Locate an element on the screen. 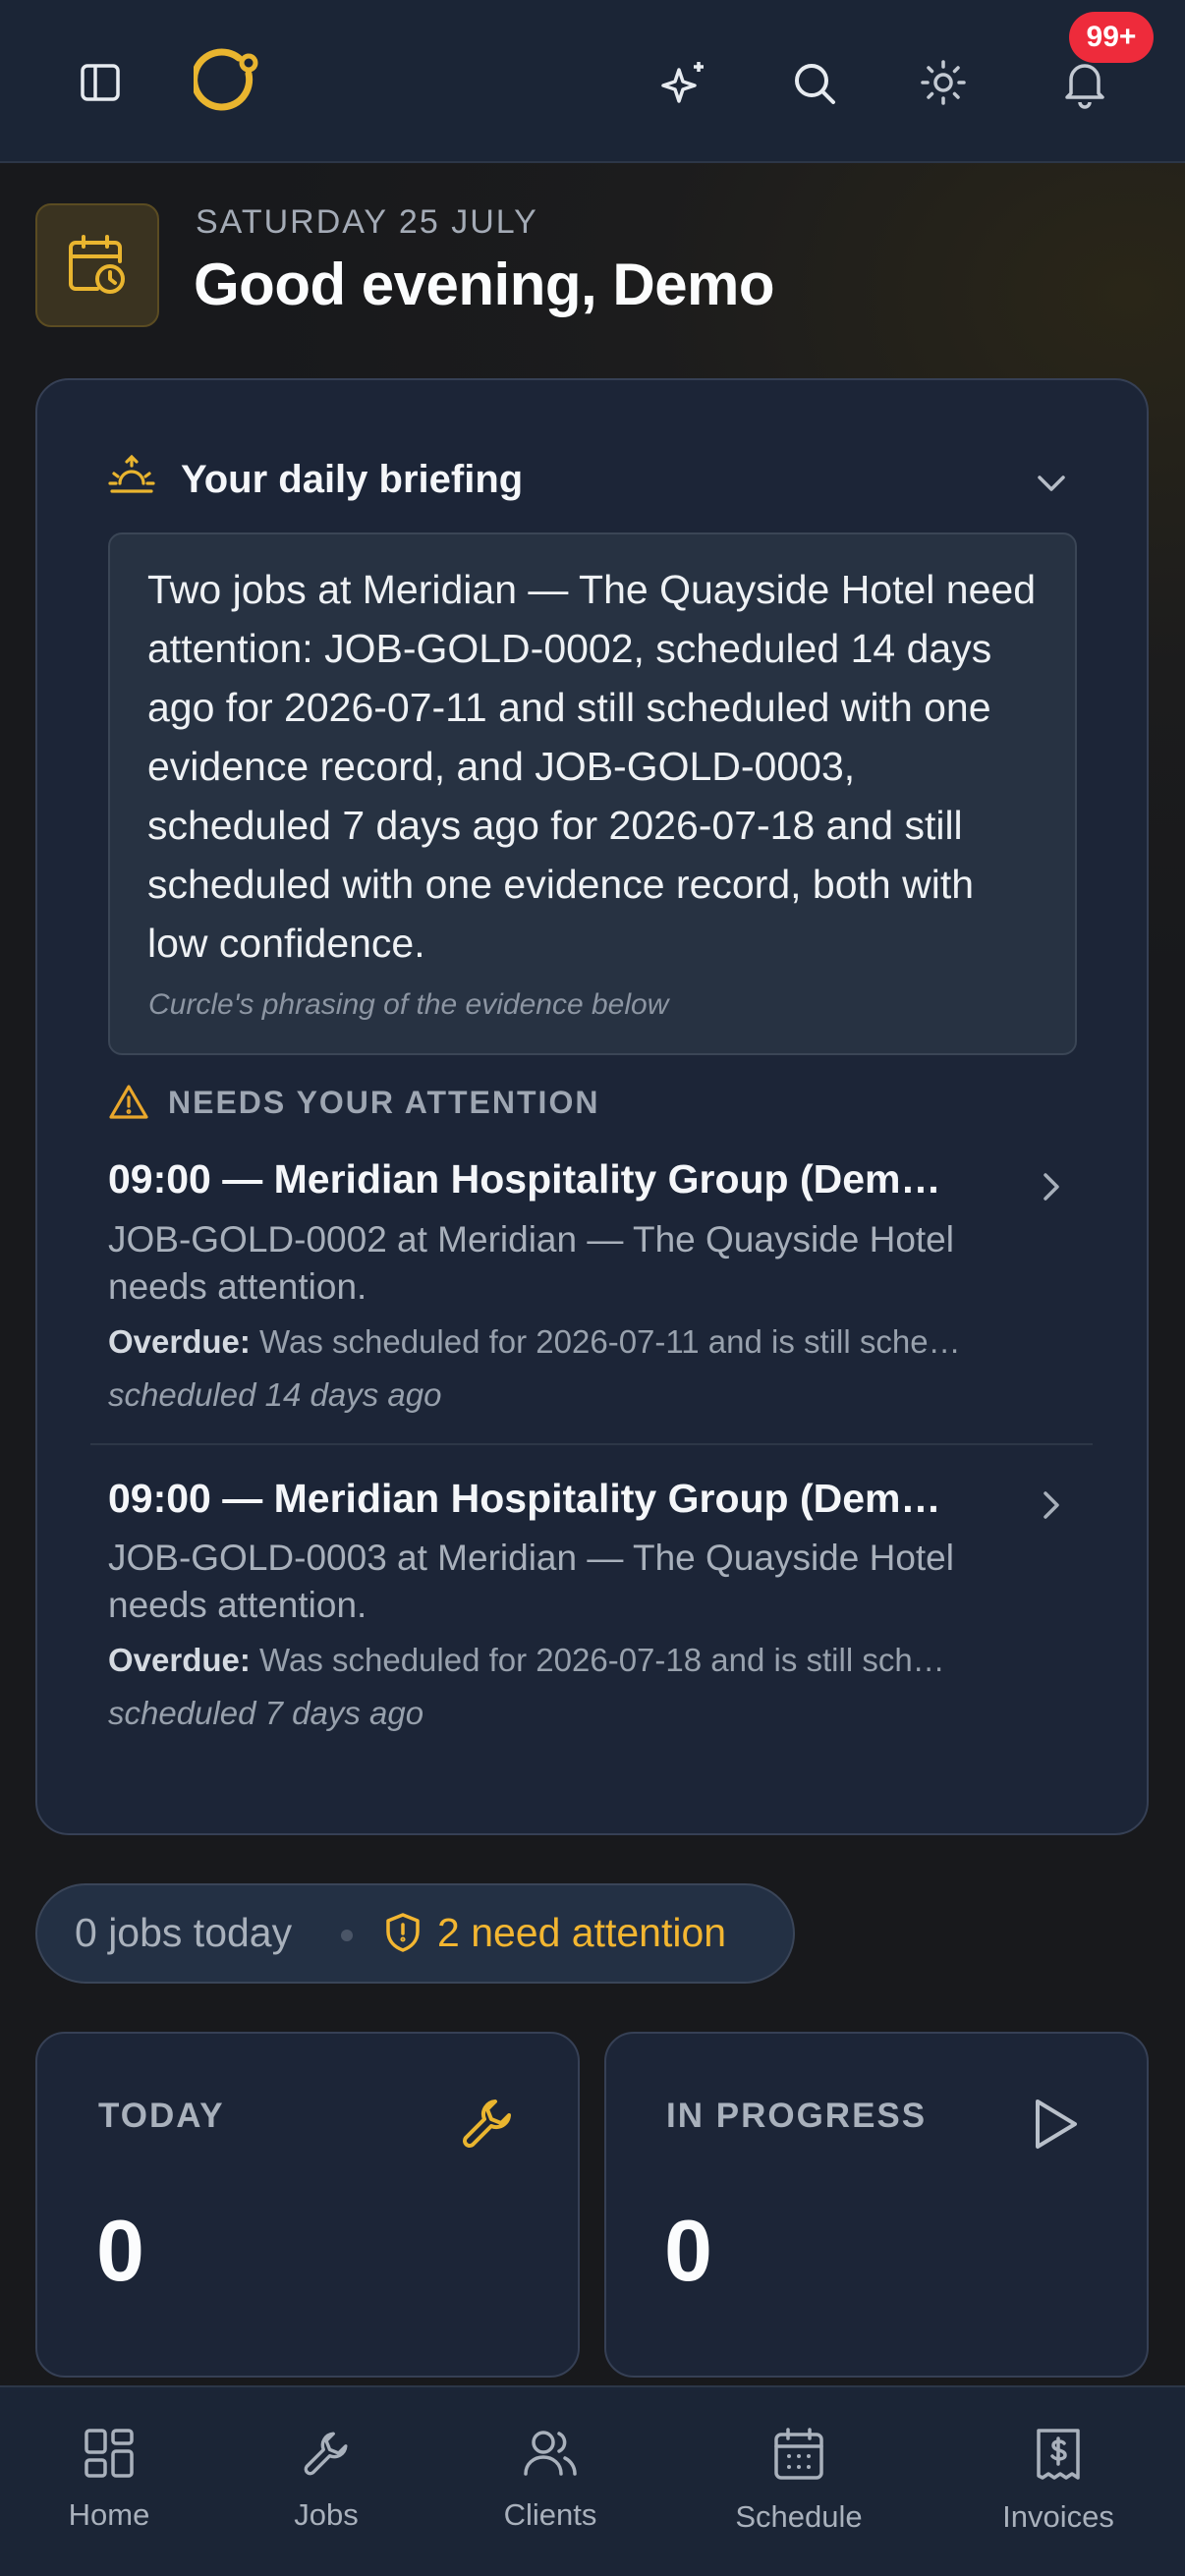 This screenshot has width=1185, height=2576. briefing-note: Curcle's phrasing of the evidence below is located at coordinates (409, 1004).